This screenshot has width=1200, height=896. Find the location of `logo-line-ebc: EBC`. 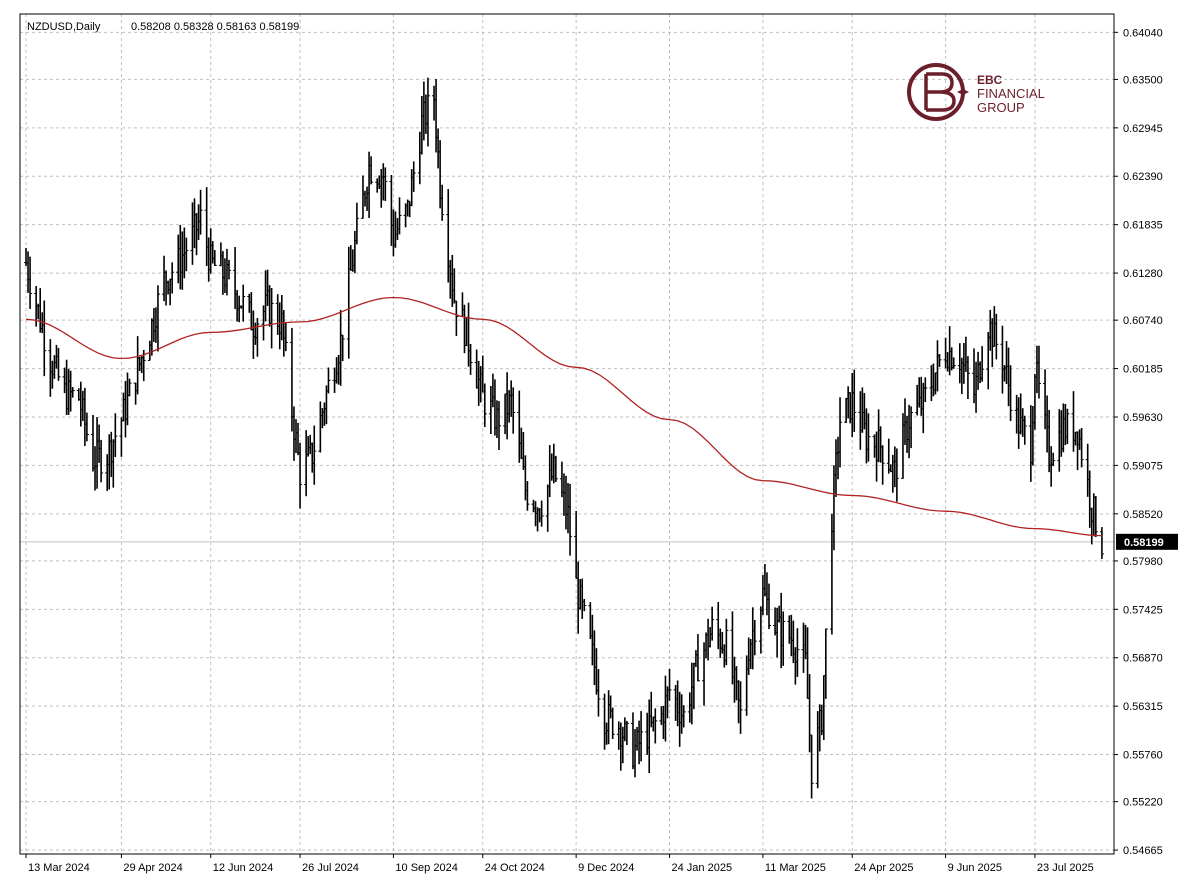

logo-line-ebc: EBC is located at coordinates (990, 80).